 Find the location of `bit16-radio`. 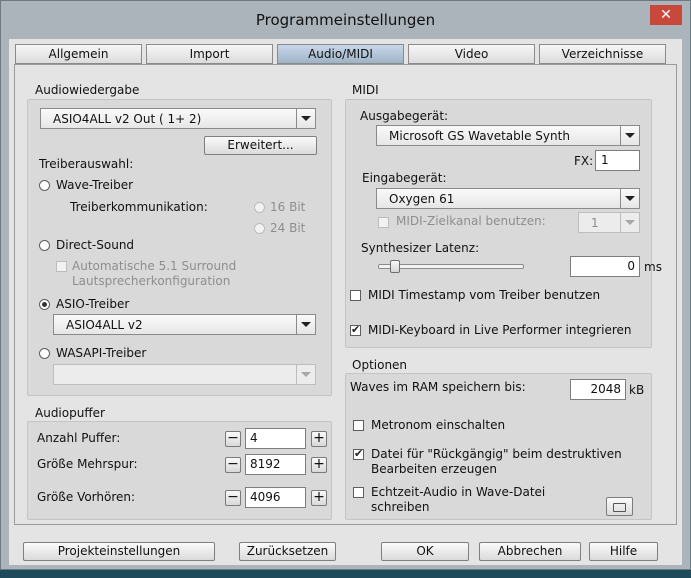

bit16-radio is located at coordinates (259, 207).